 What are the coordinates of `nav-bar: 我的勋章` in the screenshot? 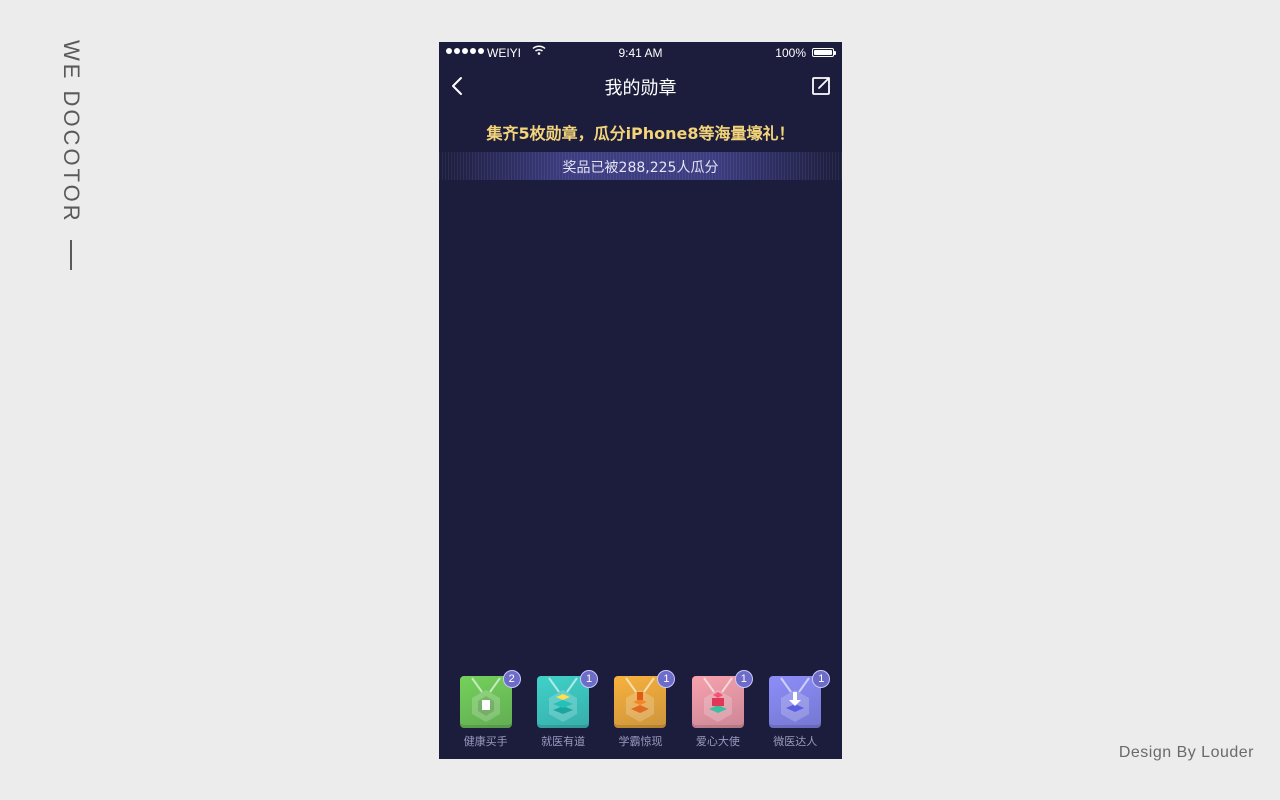 It's located at (640, 86).